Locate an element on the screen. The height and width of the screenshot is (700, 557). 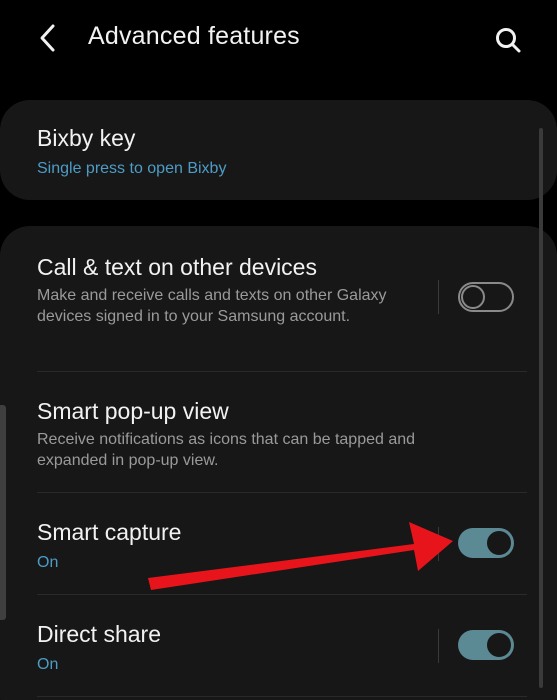
chevron-left-icon is located at coordinates (47, 38).